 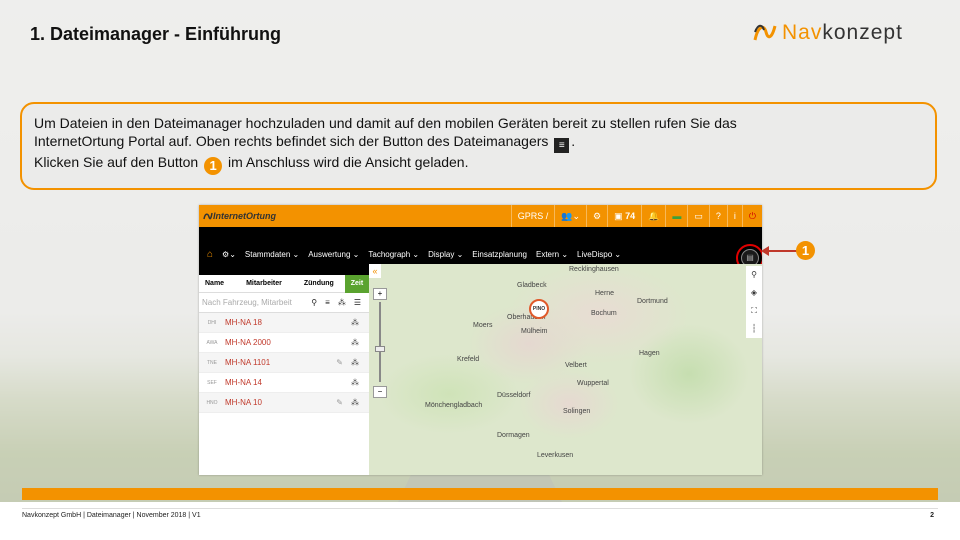 I want to click on users-icon: 👥⌄, so click(x=570, y=216).